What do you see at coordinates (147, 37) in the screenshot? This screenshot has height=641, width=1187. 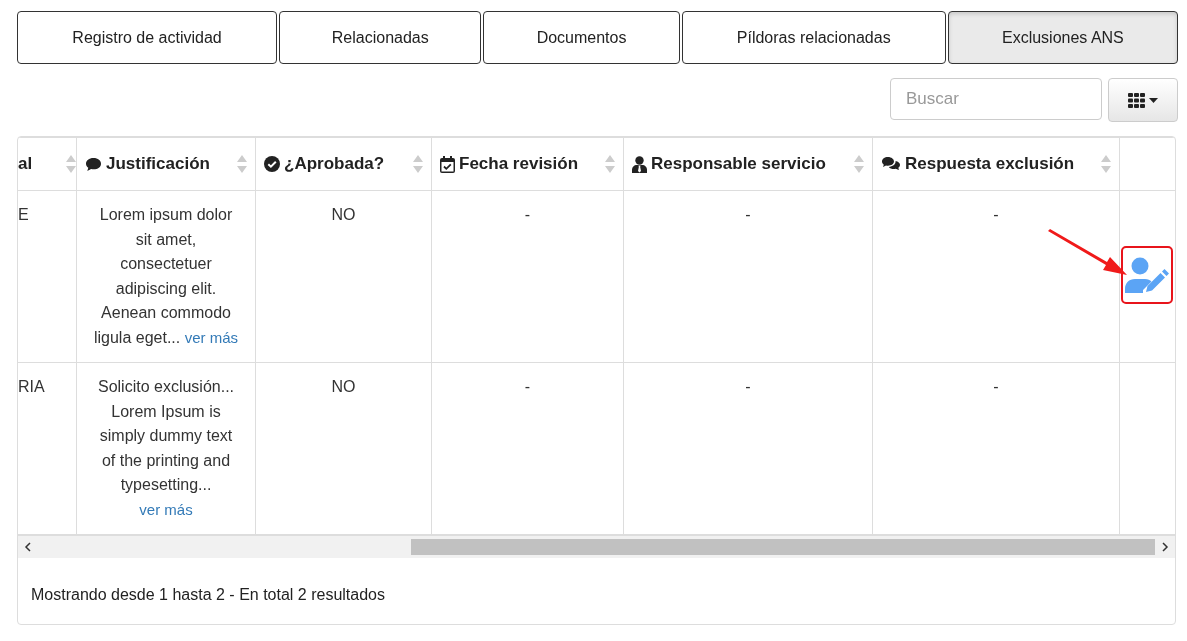 I see `tab: Registro de actividad` at bounding box center [147, 37].